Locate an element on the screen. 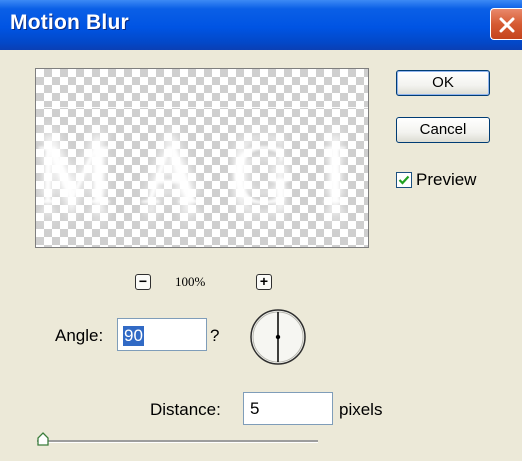 The height and width of the screenshot is (461, 522). zoom-in-button: + is located at coordinates (264, 282).